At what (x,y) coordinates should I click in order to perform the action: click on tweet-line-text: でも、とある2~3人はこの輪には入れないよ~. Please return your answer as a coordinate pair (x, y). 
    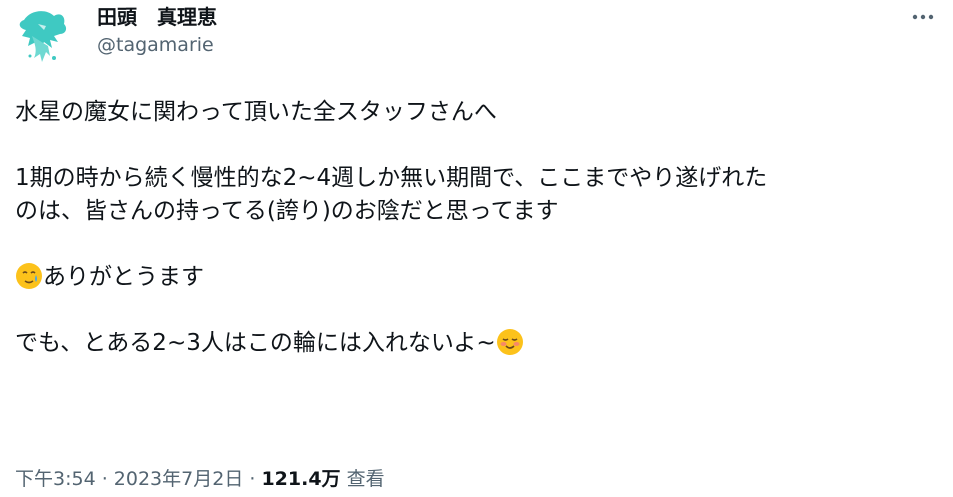
    Looking at the image, I should click on (255, 343).